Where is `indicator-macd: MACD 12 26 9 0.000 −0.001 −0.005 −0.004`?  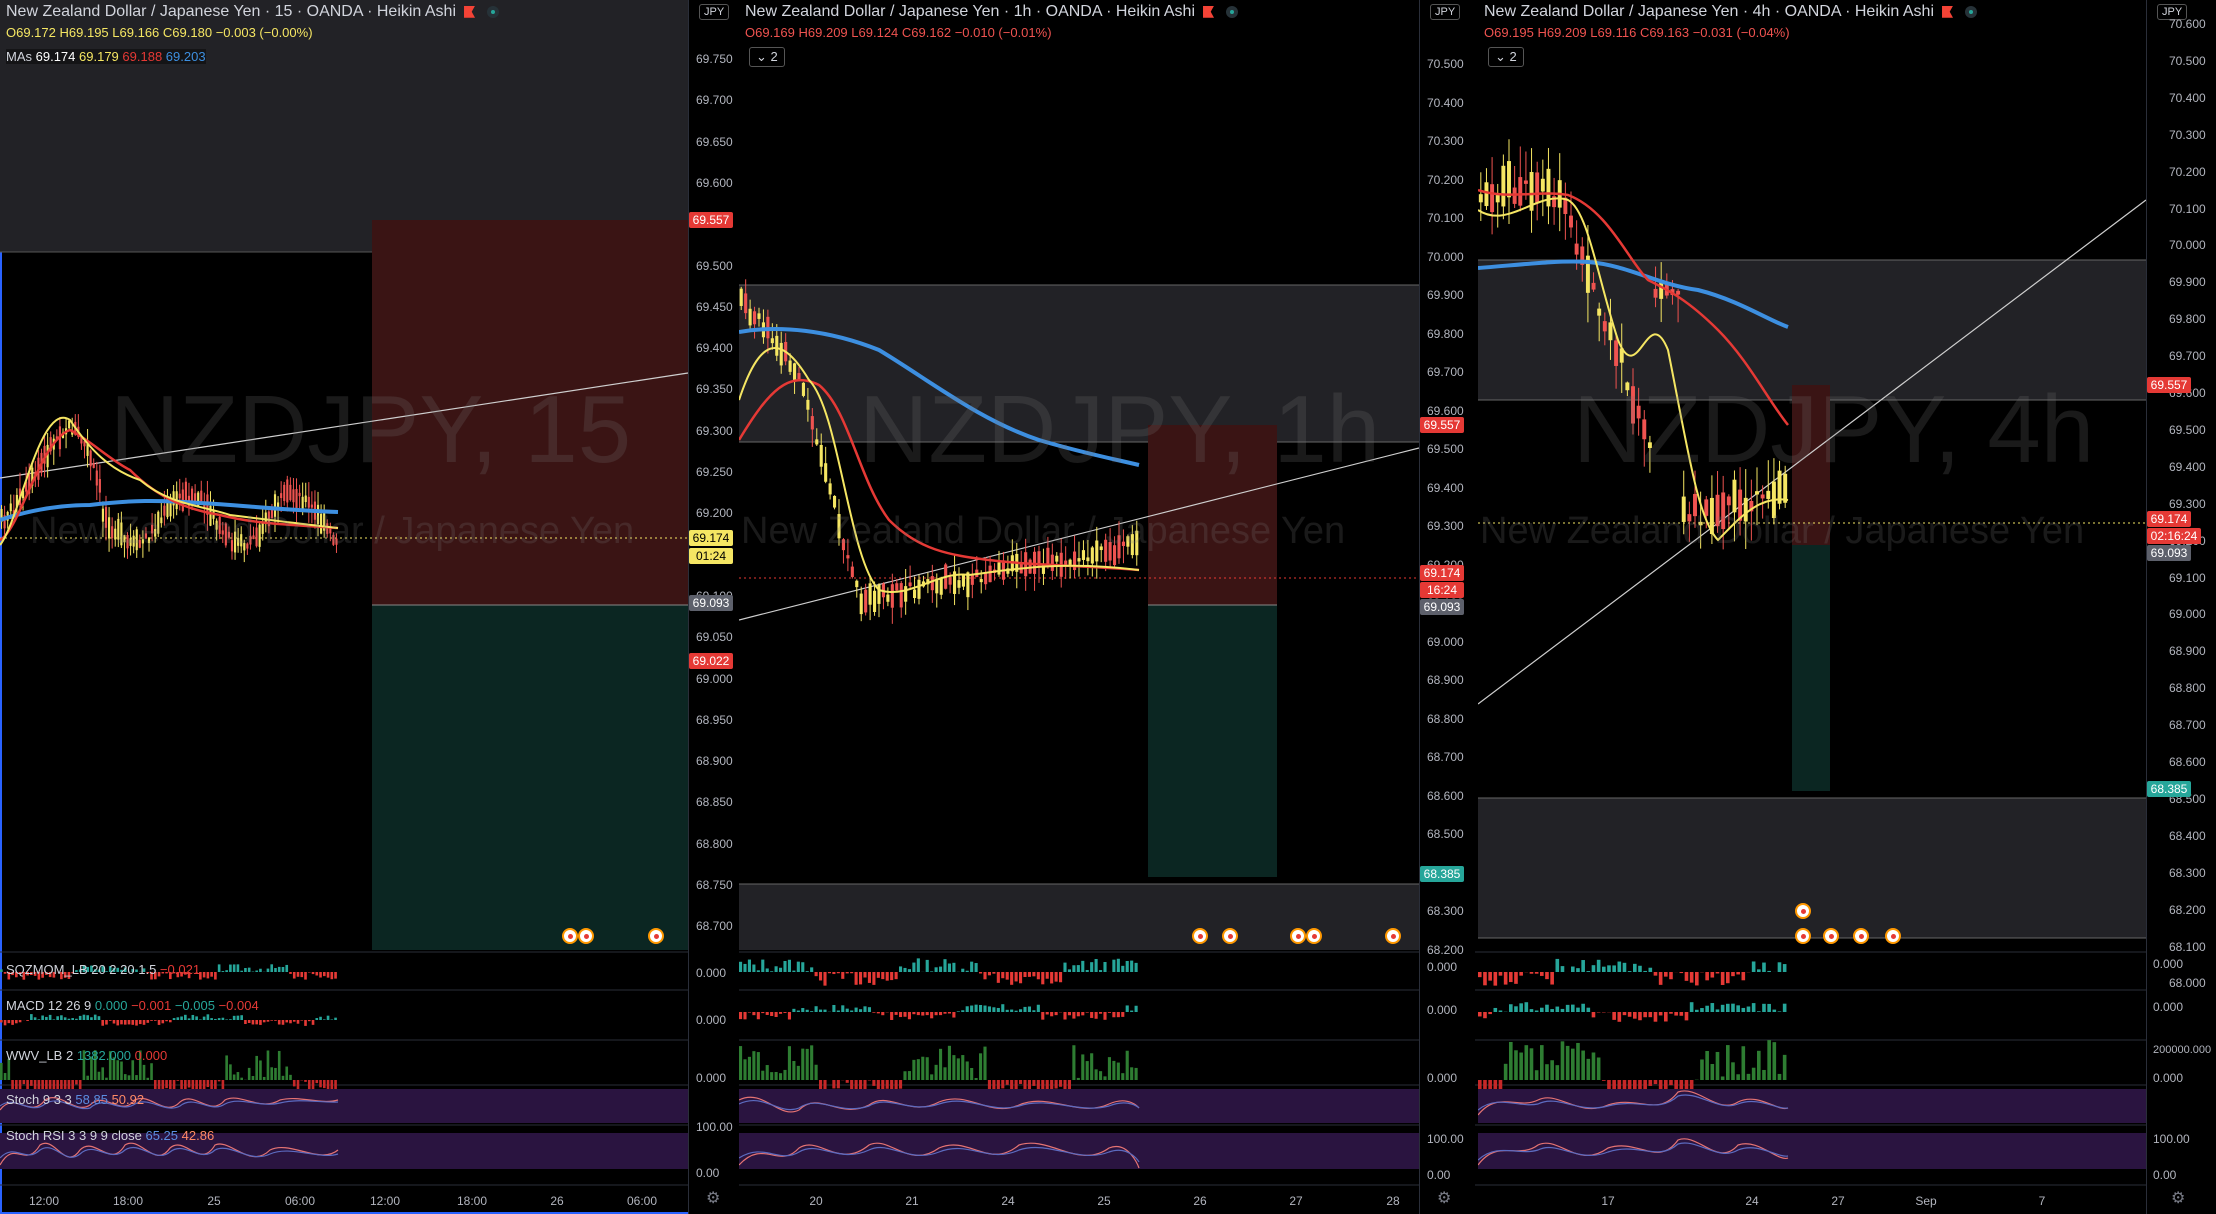
indicator-macd: MACD 12 26 9 0.000 −0.001 −0.005 −0.004 is located at coordinates (132, 1005).